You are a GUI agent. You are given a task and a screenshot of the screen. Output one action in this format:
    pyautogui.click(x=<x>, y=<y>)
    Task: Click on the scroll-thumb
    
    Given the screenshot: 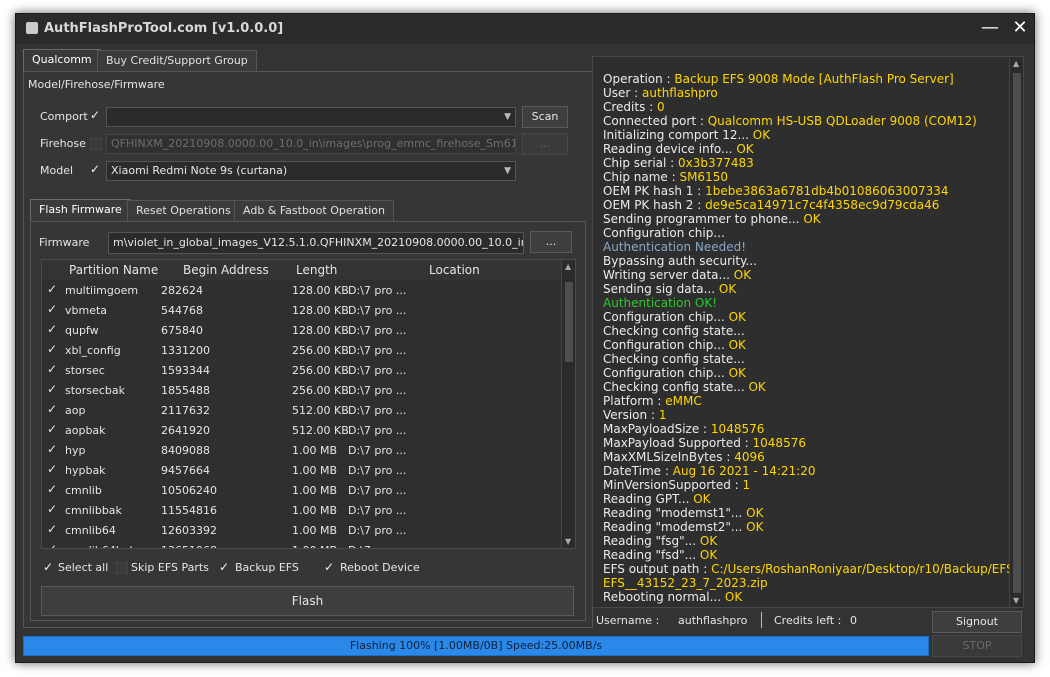 What is the action you would take?
    pyautogui.click(x=569, y=322)
    